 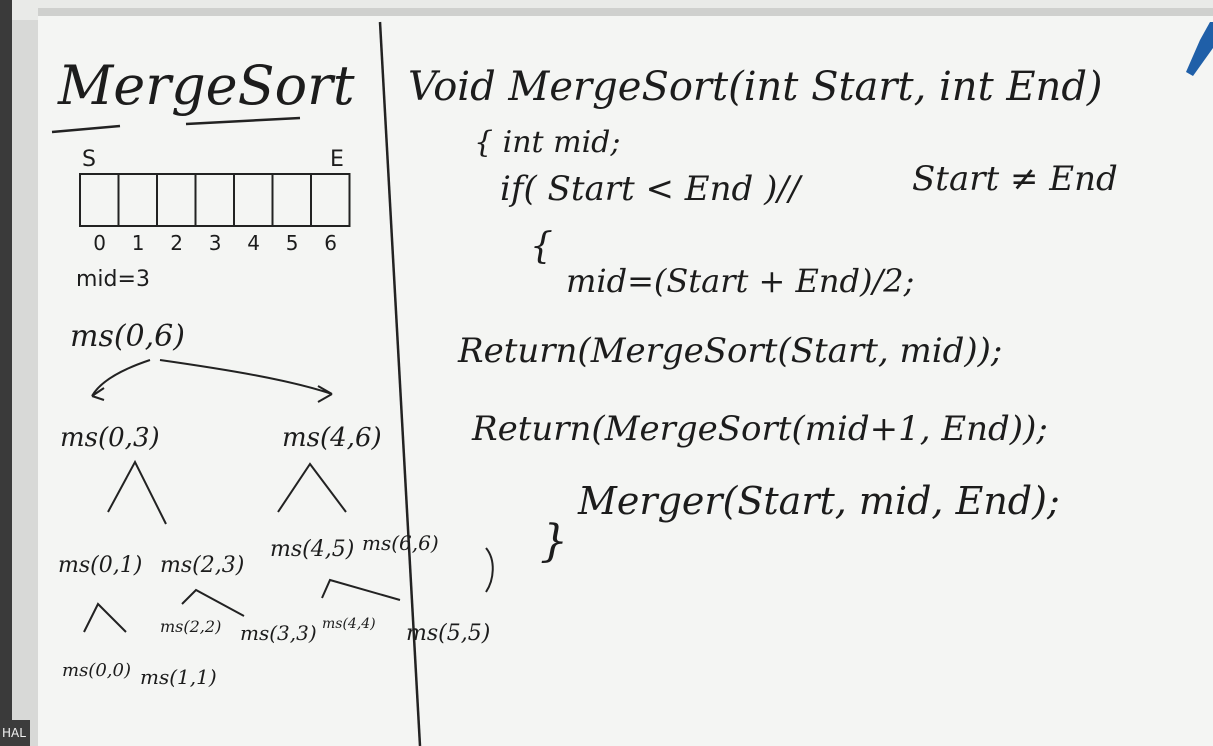 What do you see at coordinates (337, 159) in the screenshot?
I see `end-marker: E` at bounding box center [337, 159].